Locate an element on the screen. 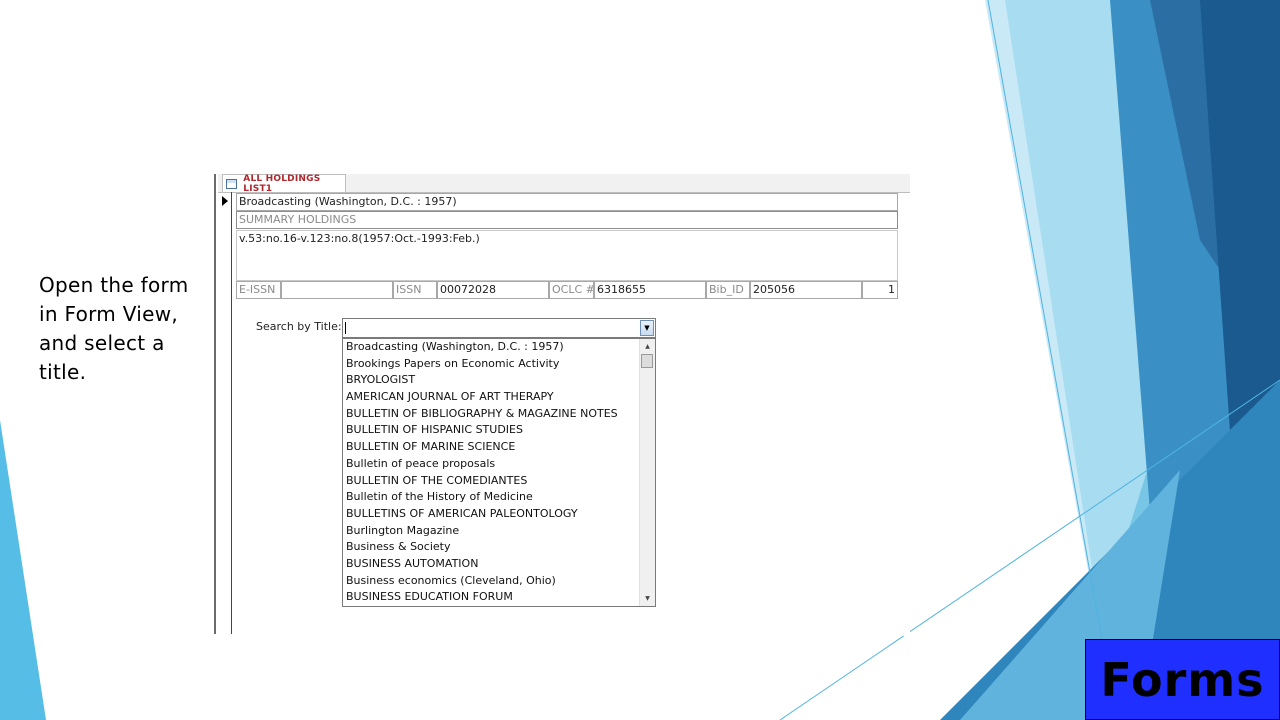  scroll-up-icon: ▲ is located at coordinates (647, 346).